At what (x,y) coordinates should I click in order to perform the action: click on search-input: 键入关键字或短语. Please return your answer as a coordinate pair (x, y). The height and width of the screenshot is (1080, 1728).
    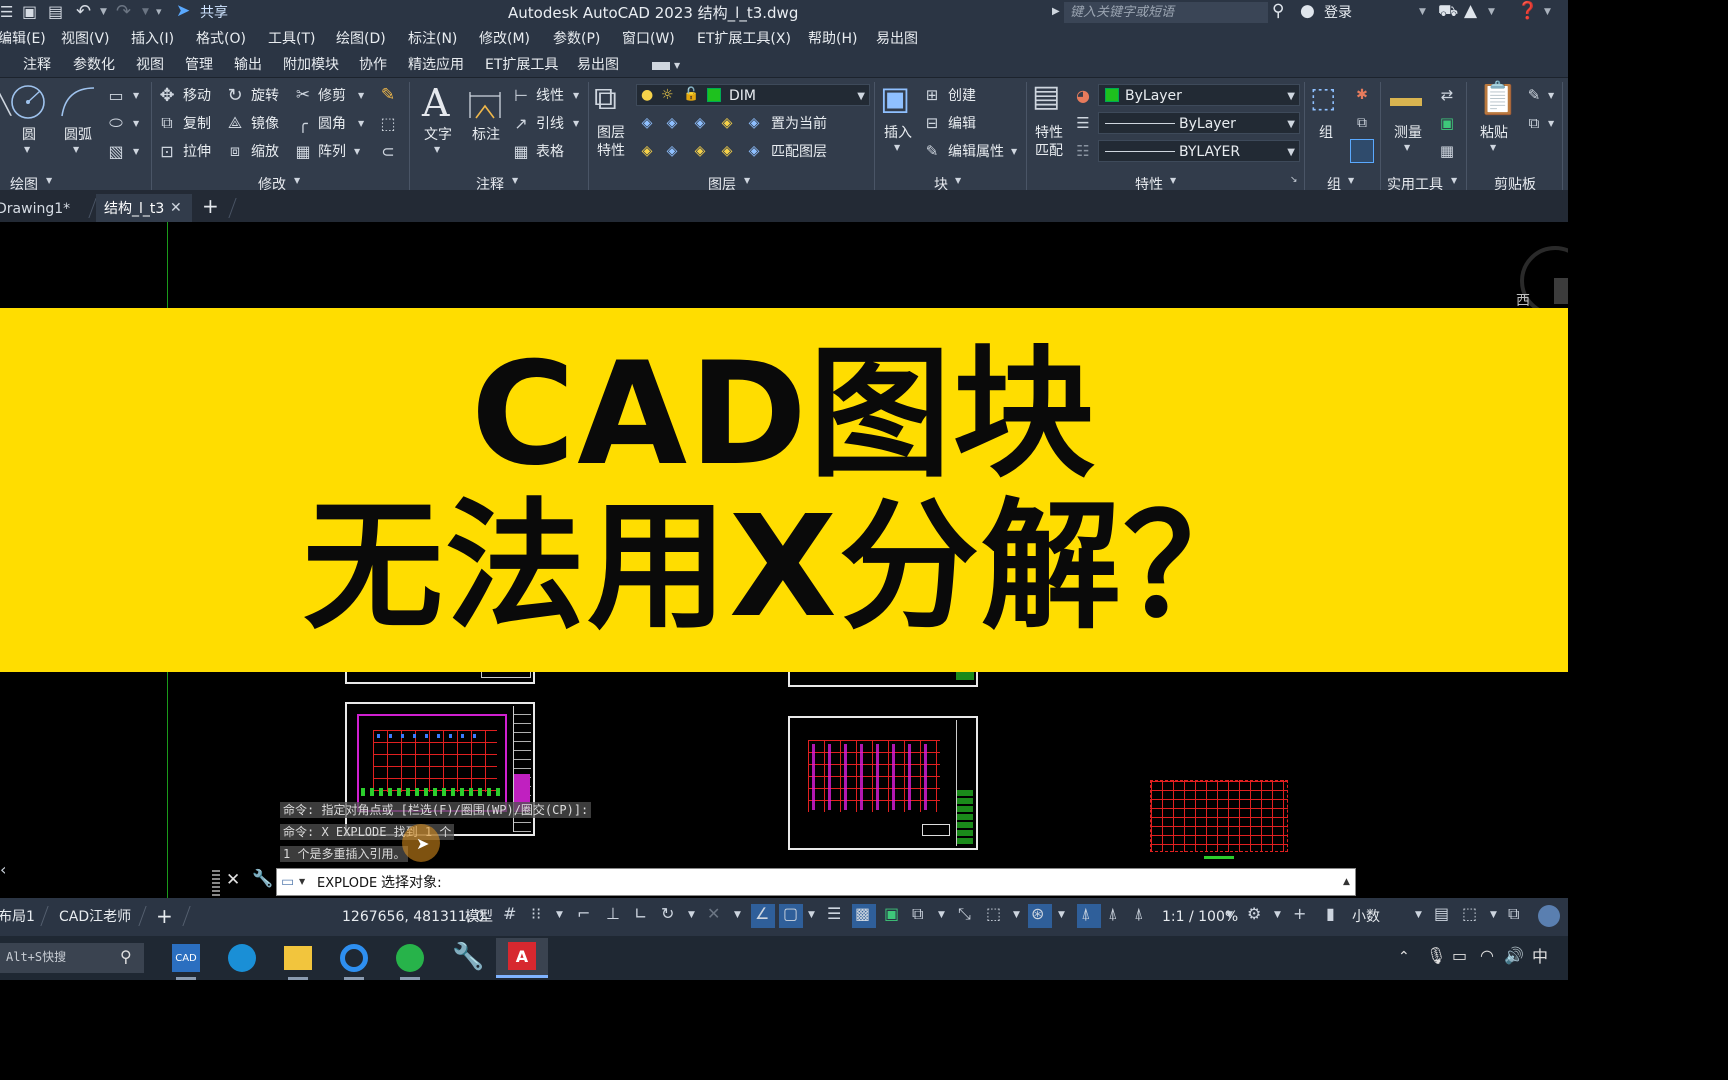
    Looking at the image, I should click on (1166, 12).